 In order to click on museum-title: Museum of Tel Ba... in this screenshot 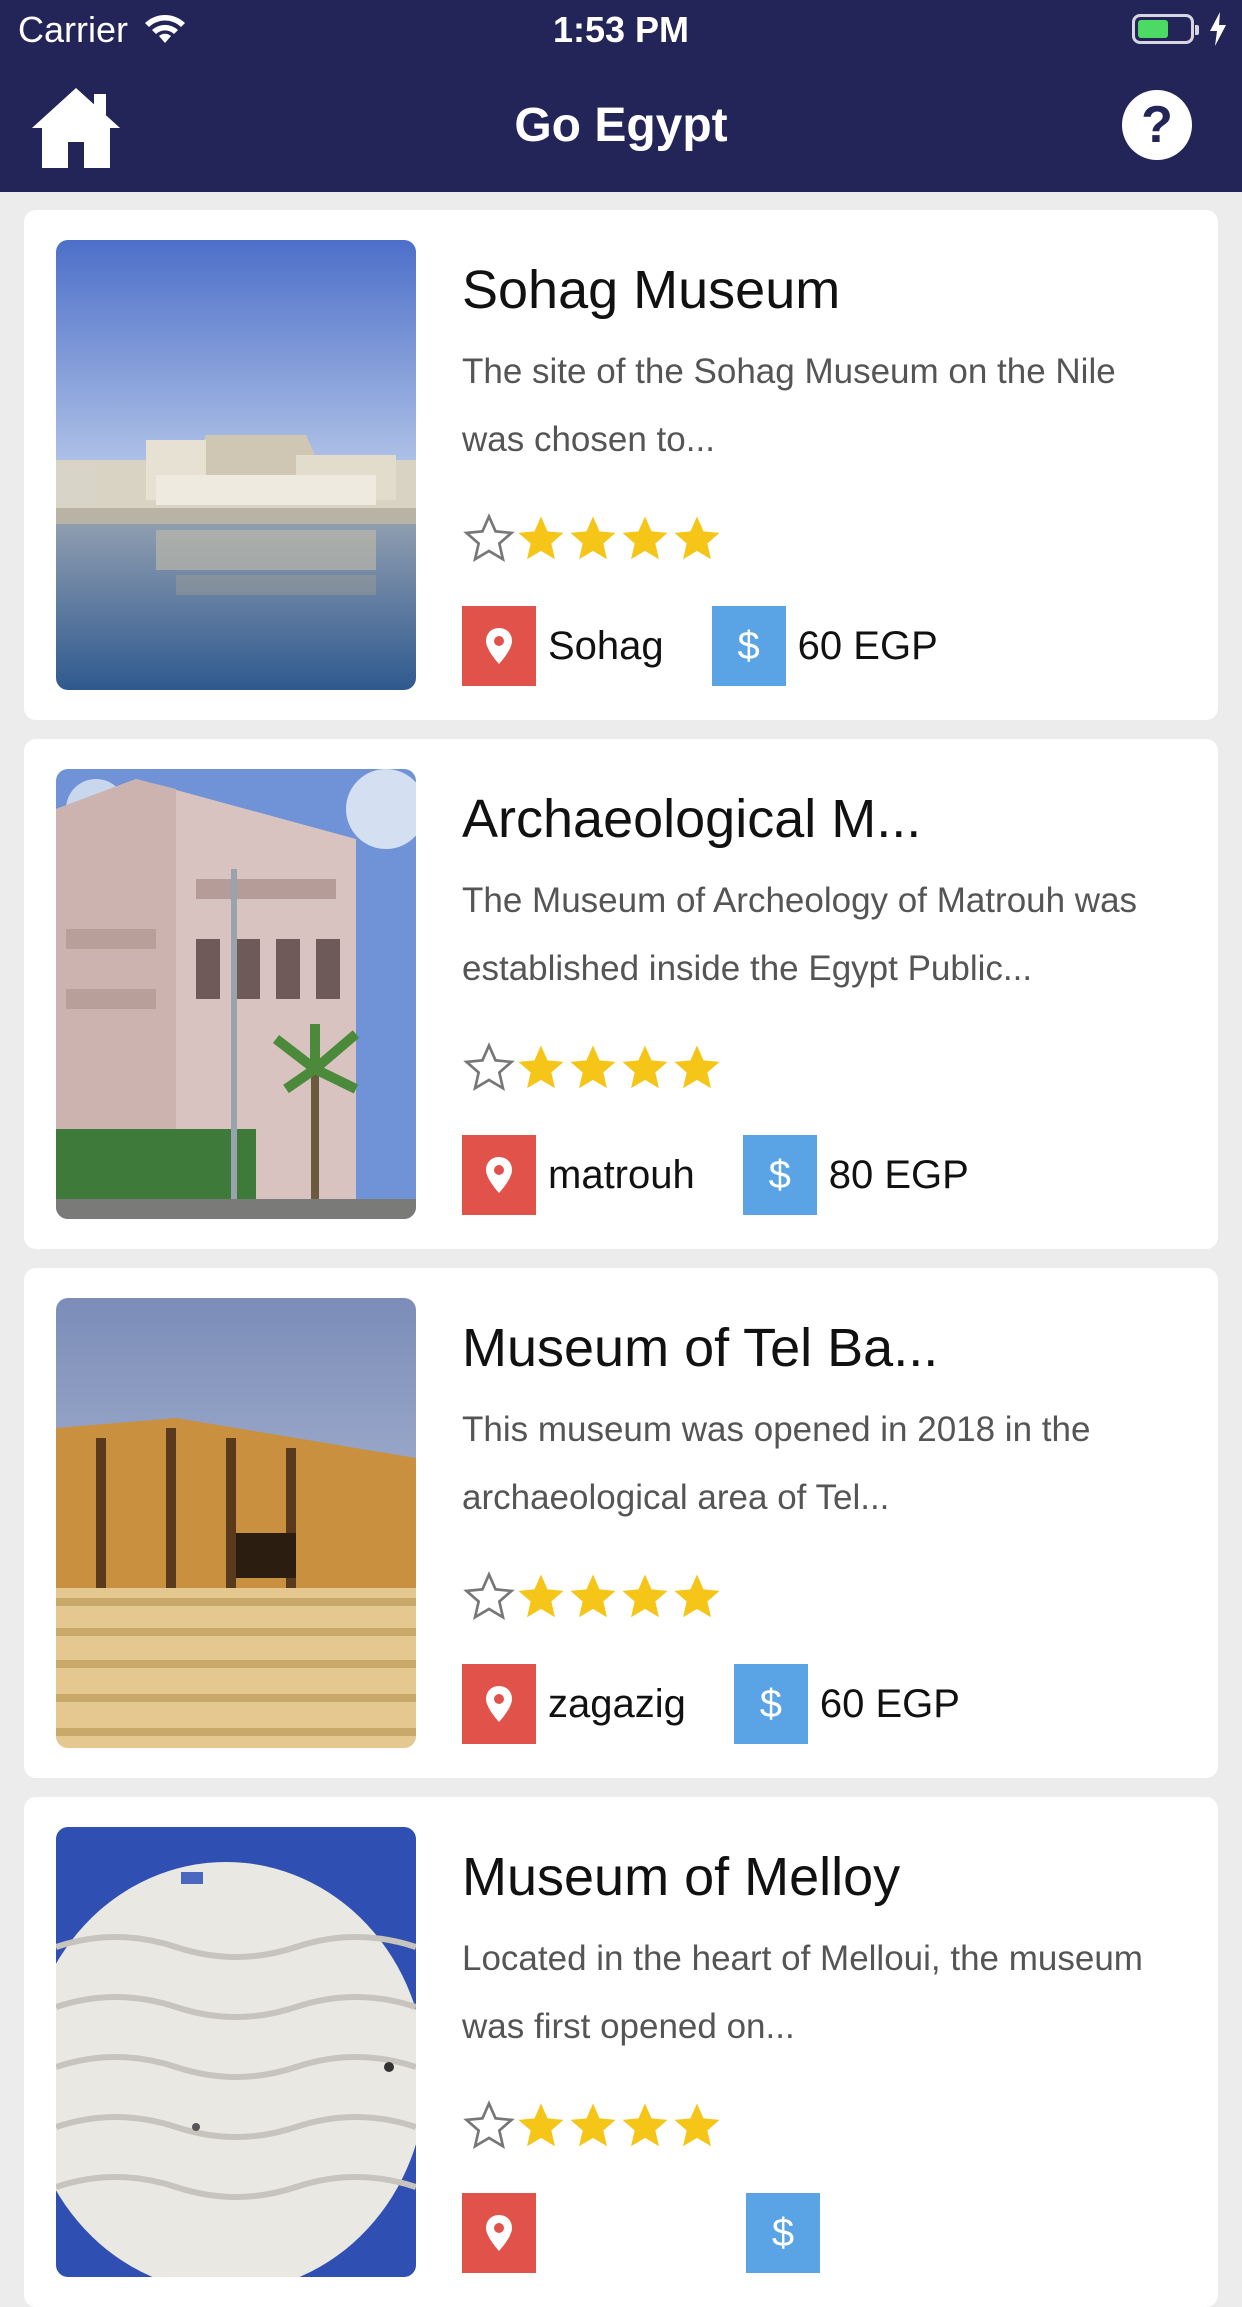, I will do `click(700, 1348)`.